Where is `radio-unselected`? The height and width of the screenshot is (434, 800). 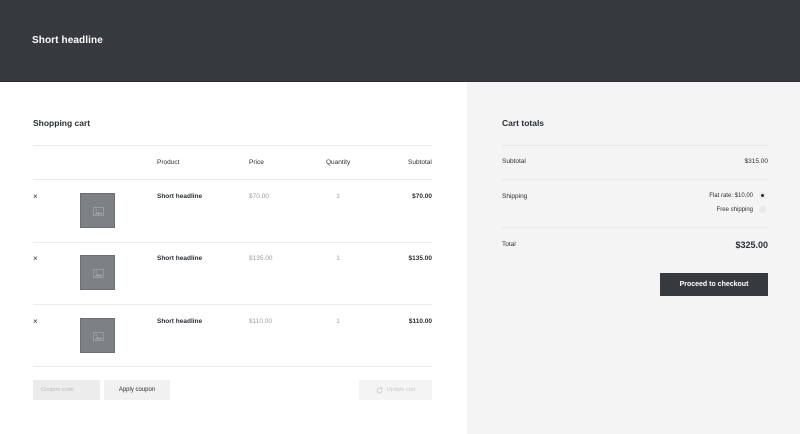 radio-unselected is located at coordinates (762, 209).